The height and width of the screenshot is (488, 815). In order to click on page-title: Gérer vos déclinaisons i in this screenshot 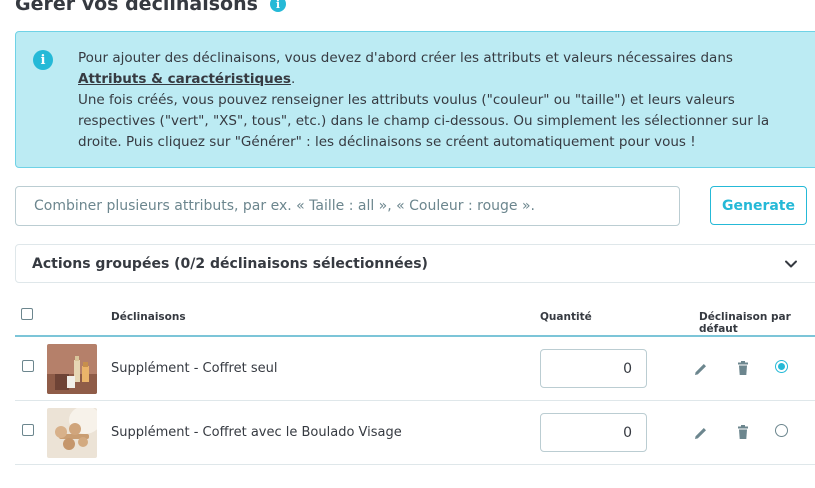, I will do `click(150, 7)`.